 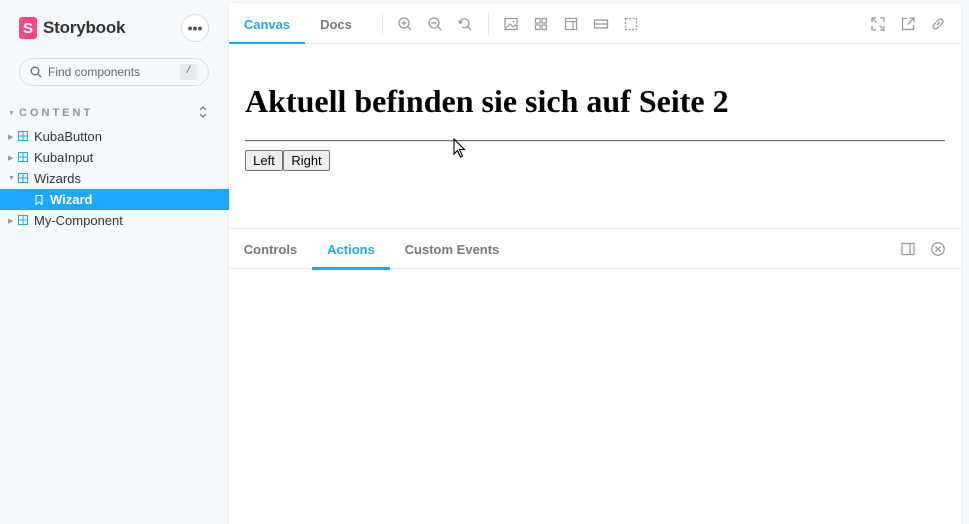 What do you see at coordinates (336, 24) in the screenshot?
I see `tab-docs: Docs` at bounding box center [336, 24].